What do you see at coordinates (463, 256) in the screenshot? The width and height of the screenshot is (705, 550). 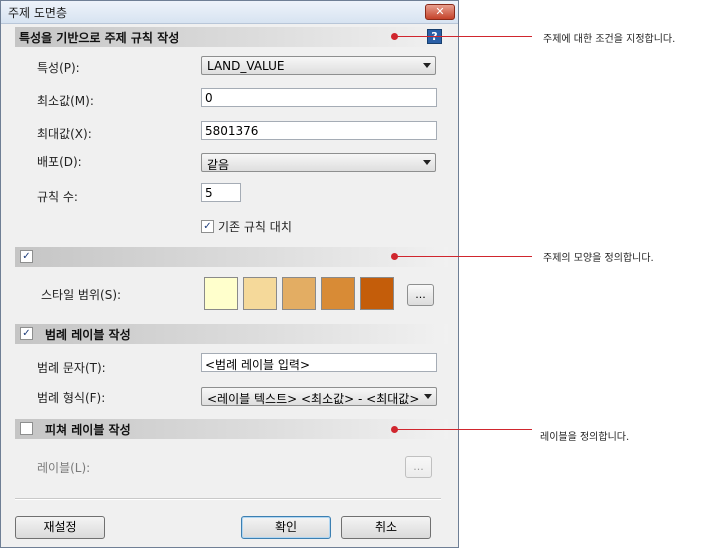 I see `callout-style-line` at bounding box center [463, 256].